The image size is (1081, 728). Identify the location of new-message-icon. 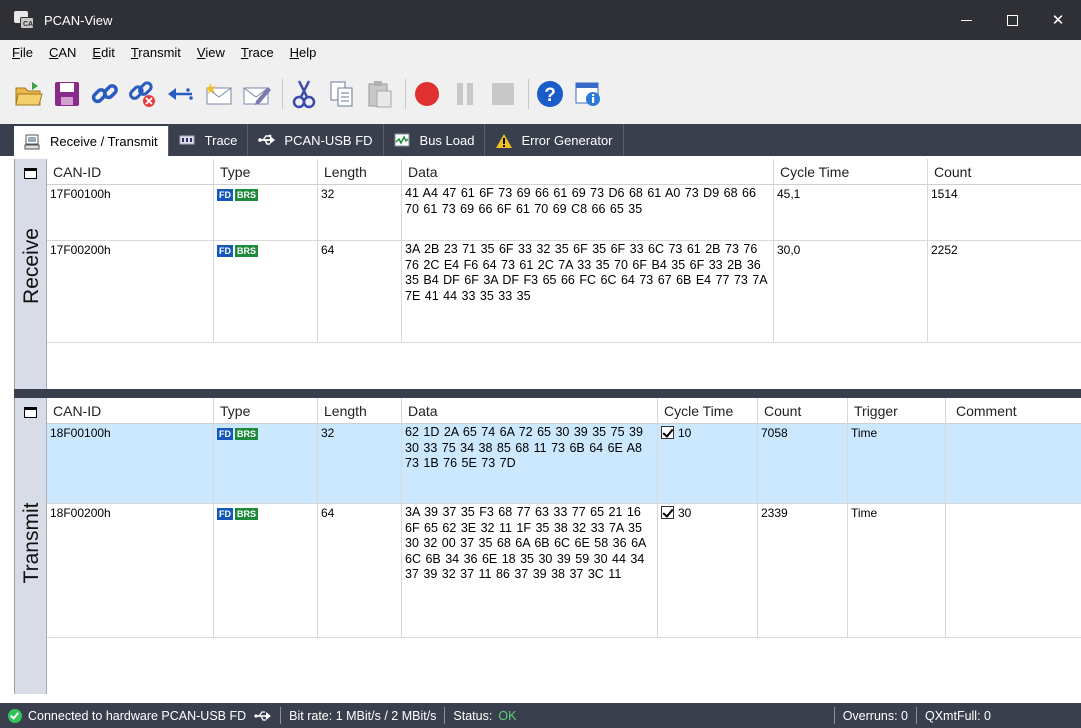
(219, 94).